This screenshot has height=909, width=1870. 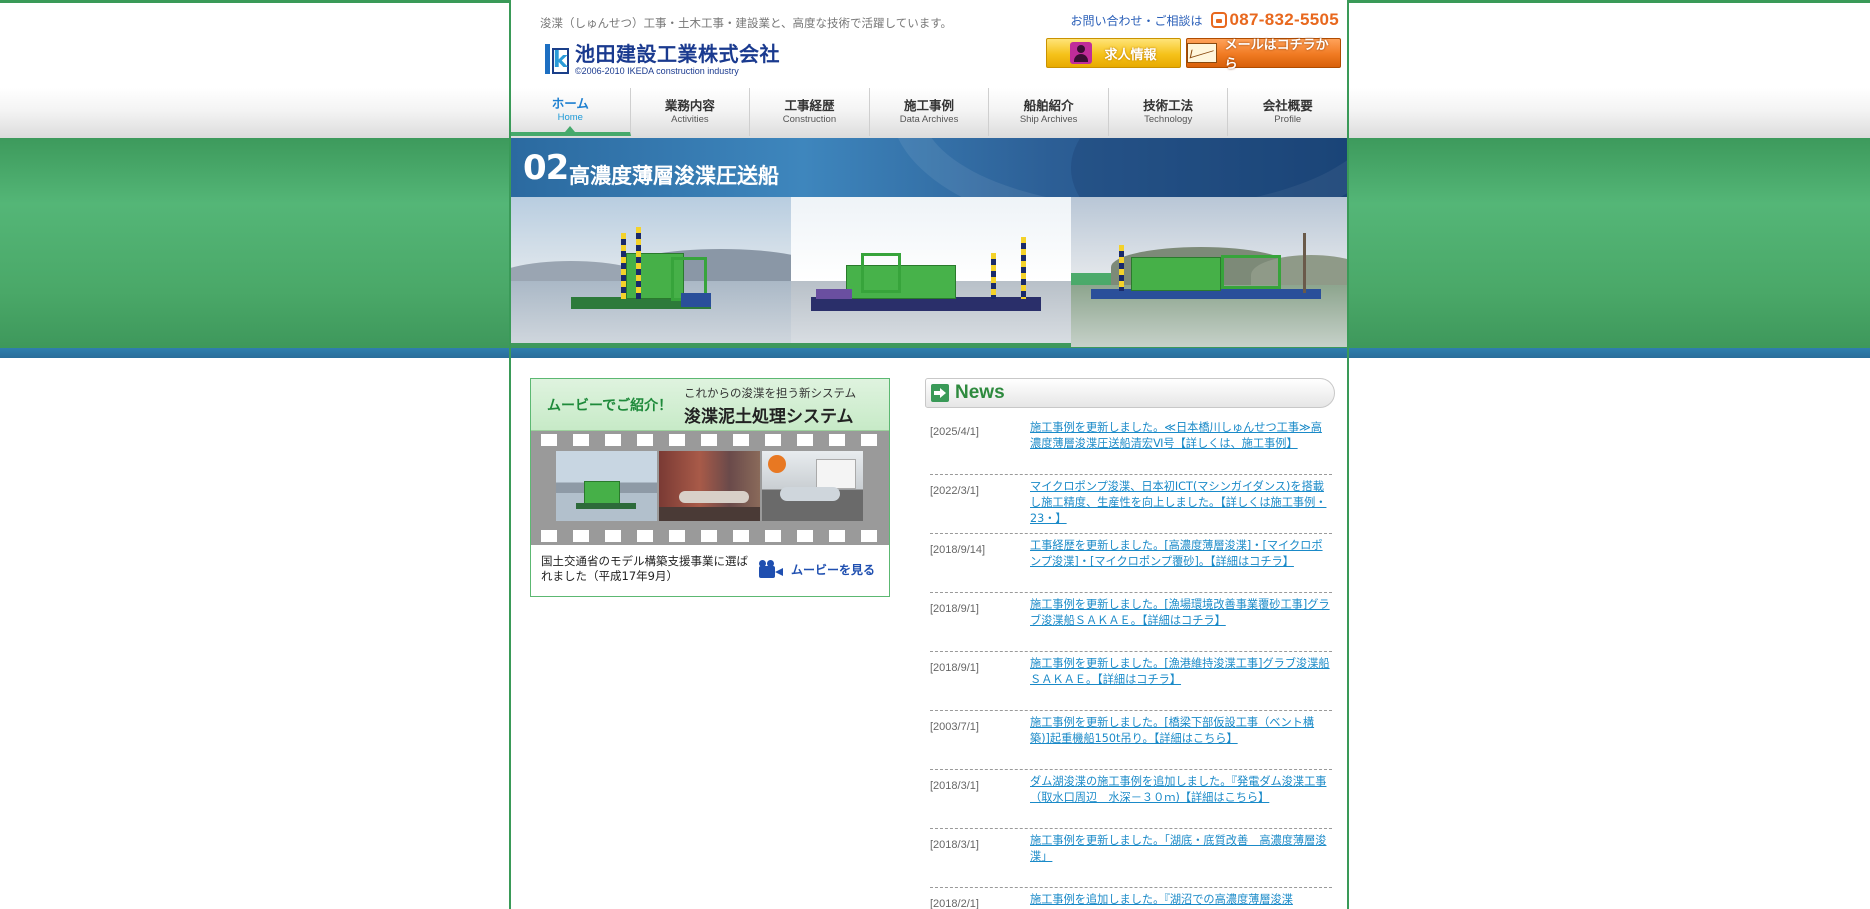 What do you see at coordinates (570, 103) in the screenshot?
I see `nav-label: ホーム` at bounding box center [570, 103].